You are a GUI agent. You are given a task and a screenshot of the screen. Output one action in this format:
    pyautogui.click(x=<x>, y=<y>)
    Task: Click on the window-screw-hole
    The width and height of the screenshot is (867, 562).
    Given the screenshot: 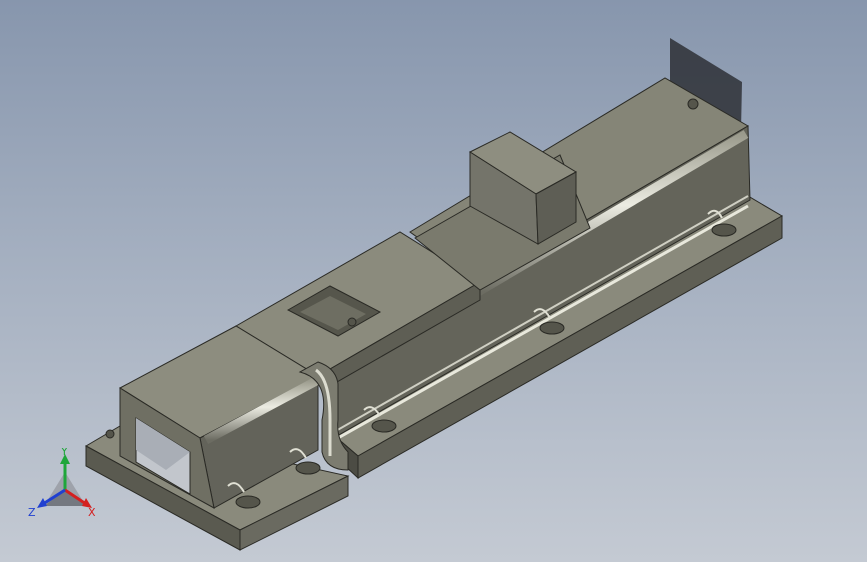 What is the action you would take?
    pyautogui.click(x=352, y=322)
    